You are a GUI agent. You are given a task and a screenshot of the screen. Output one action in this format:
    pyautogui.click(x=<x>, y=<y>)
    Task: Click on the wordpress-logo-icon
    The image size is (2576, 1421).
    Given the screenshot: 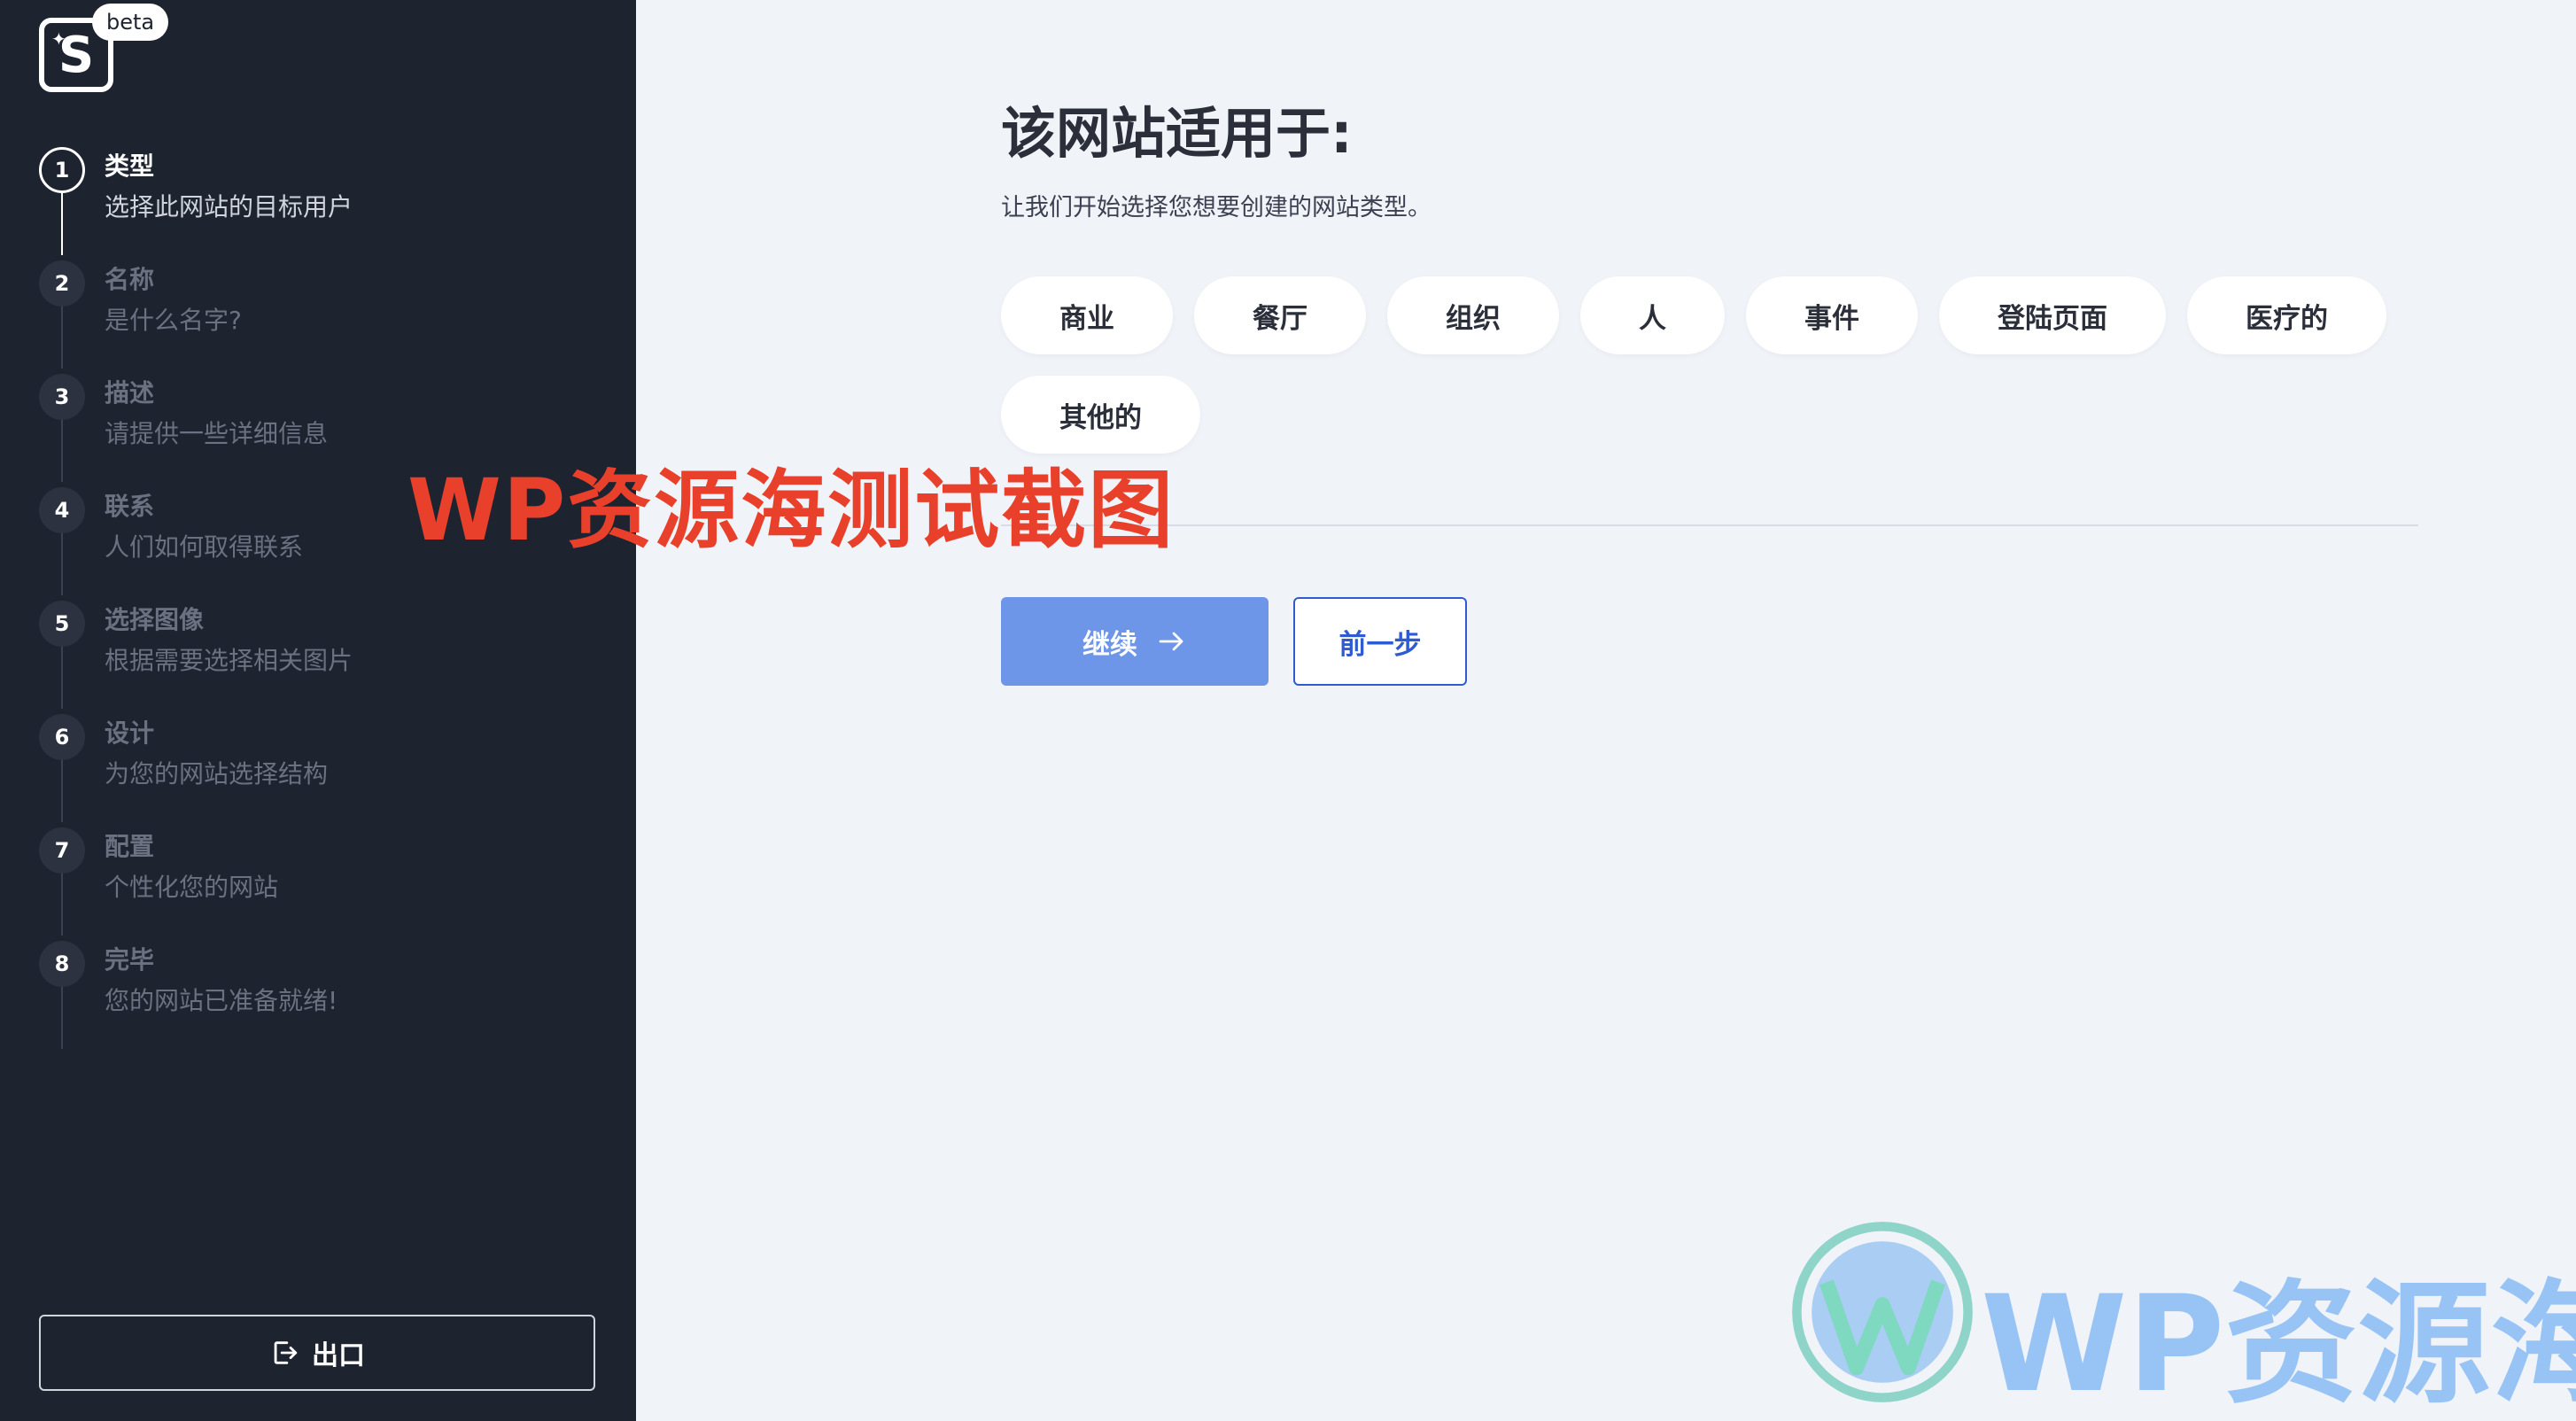 What is the action you would take?
    pyautogui.click(x=1882, y=1312)
    